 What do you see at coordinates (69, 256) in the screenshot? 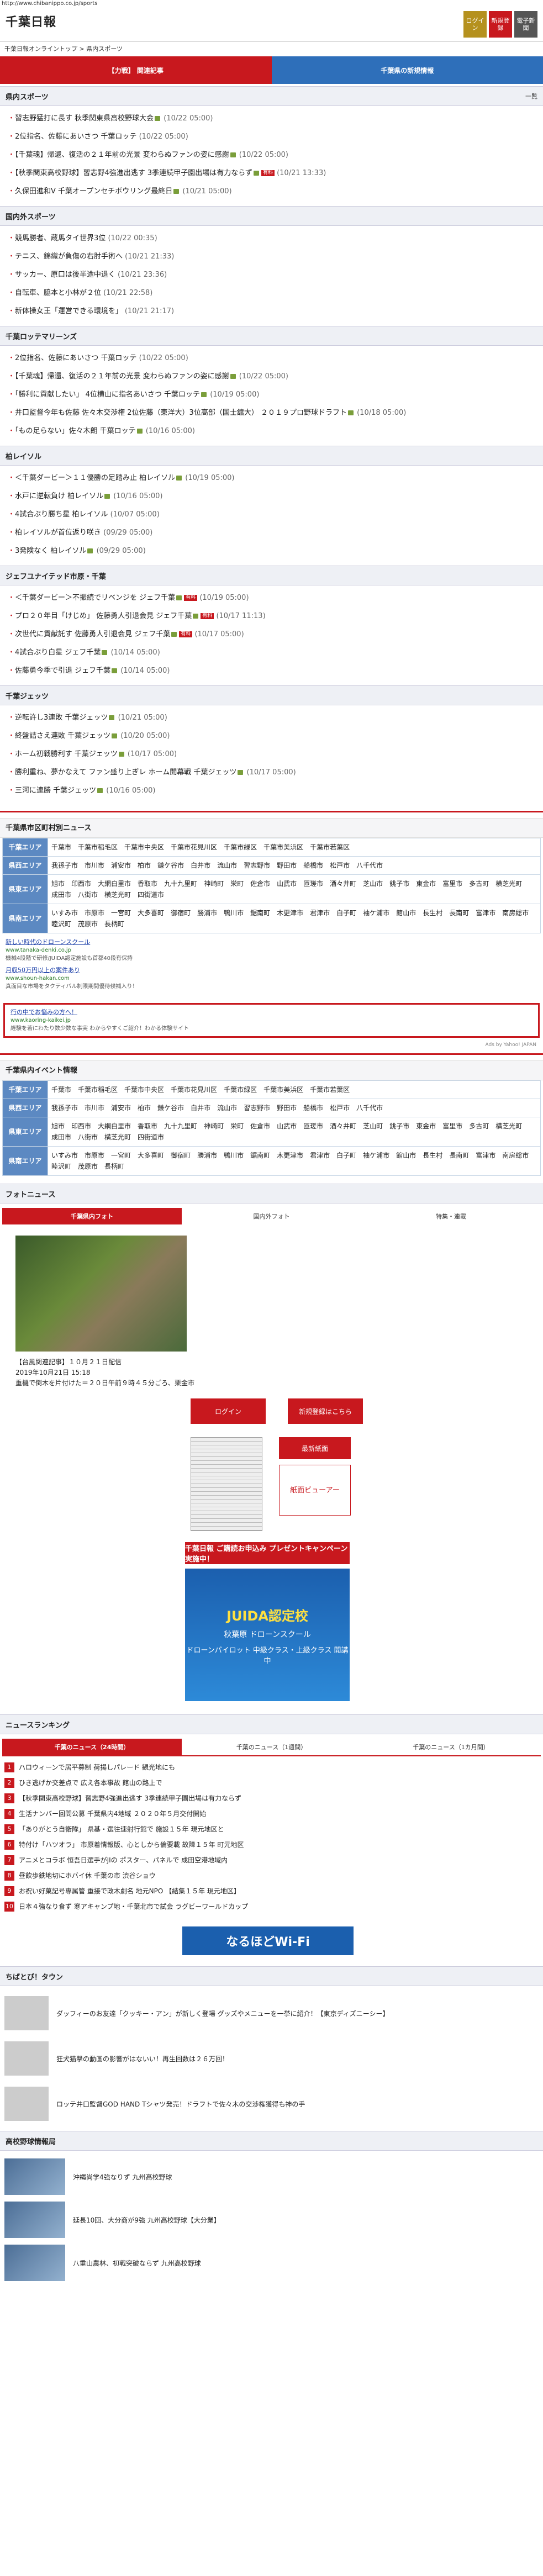
I see `news-title: テニス、錦織が負傷の右肘手術へ` at bounding box center [69, 256].